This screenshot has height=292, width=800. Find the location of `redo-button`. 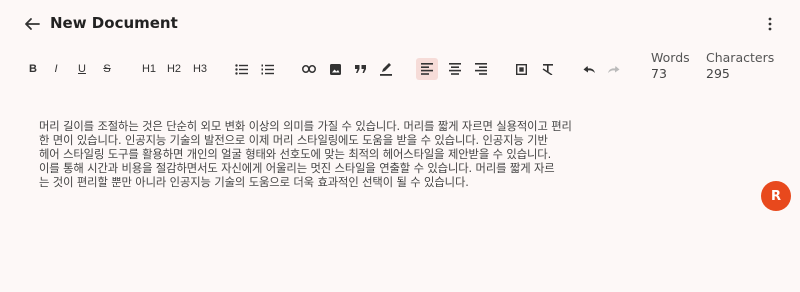

redo-button is located at coordinates (613, 69).